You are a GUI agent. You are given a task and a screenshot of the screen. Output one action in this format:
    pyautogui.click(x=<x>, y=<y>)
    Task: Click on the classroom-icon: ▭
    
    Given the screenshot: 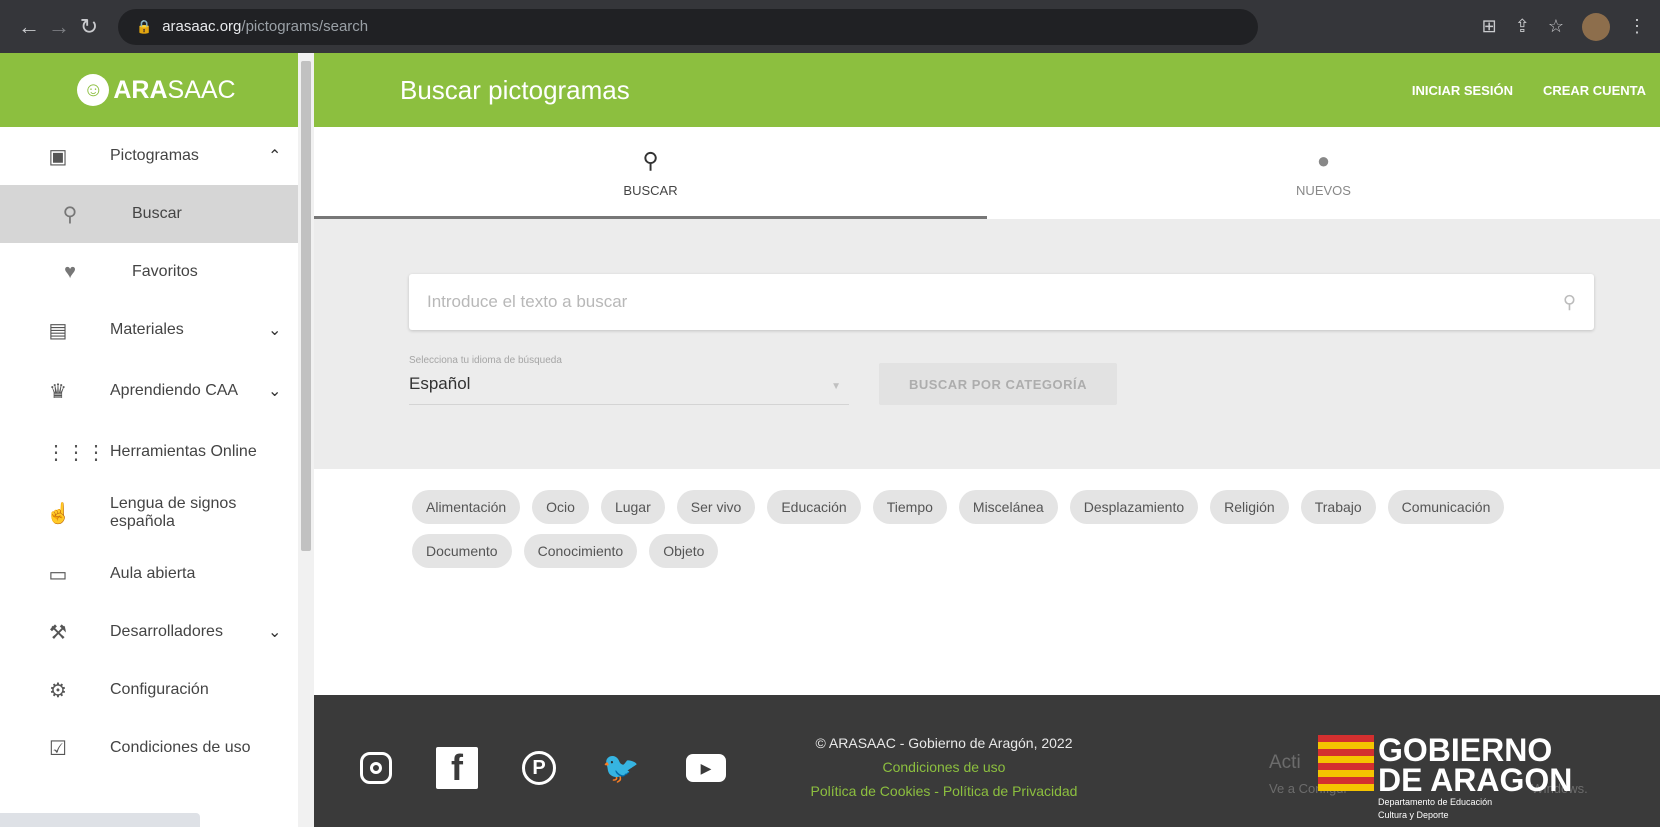 What is the action you would take?
    pyautogui.click(x=58, y=574)
    